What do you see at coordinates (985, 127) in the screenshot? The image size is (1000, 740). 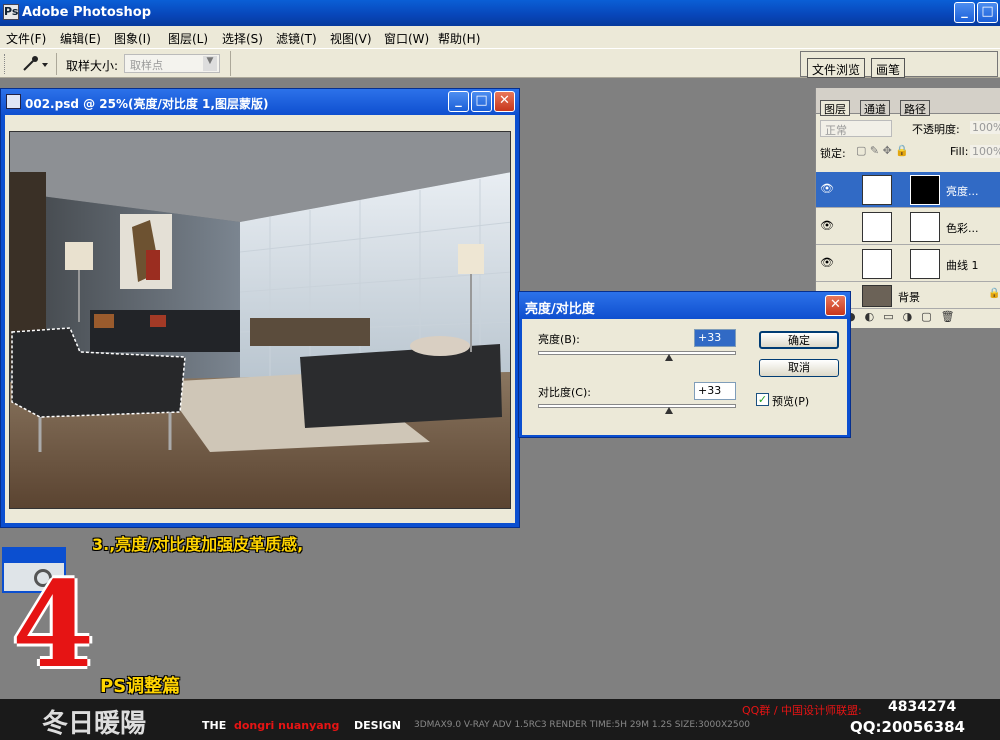 I see `opacity-field: 100%` at bounding box center [985, 127].